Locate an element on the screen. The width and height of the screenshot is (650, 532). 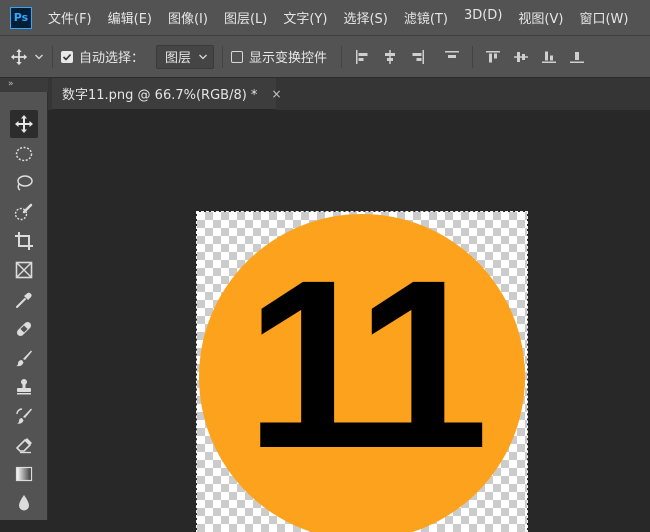
frame-icon is located at coordinates (24, 270).